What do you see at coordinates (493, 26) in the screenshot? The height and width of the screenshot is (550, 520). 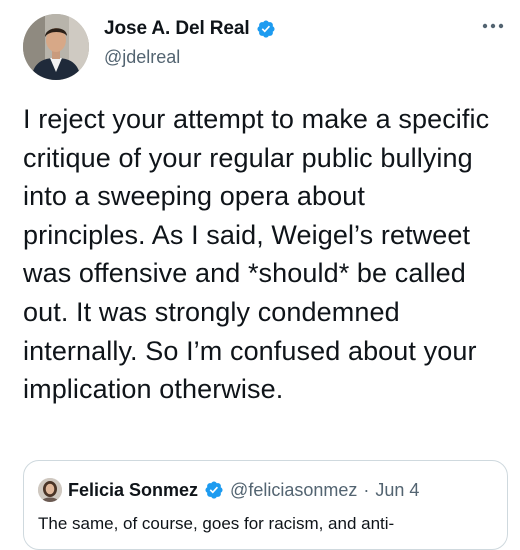 I see `more-options-icon` at bounding box center [493, 26].